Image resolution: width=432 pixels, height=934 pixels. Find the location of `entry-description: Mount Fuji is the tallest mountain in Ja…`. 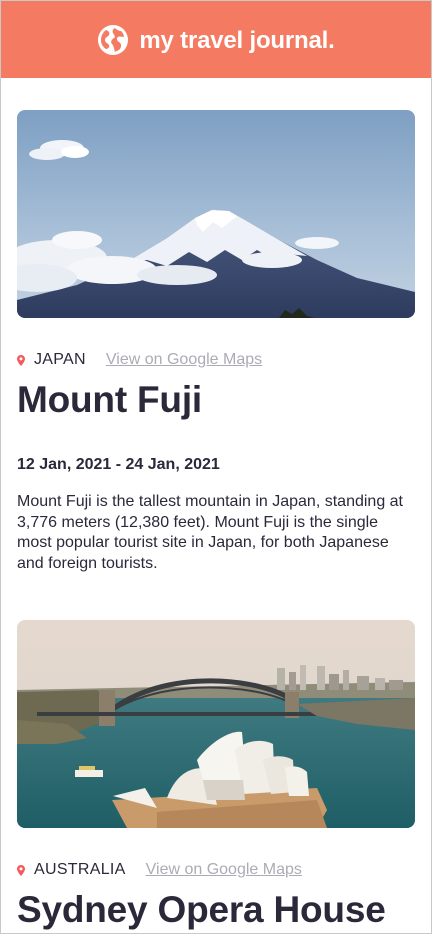

entry-description: Mount Fuji is the tallest mountain in Ja… is located at coordinates (210, 532).